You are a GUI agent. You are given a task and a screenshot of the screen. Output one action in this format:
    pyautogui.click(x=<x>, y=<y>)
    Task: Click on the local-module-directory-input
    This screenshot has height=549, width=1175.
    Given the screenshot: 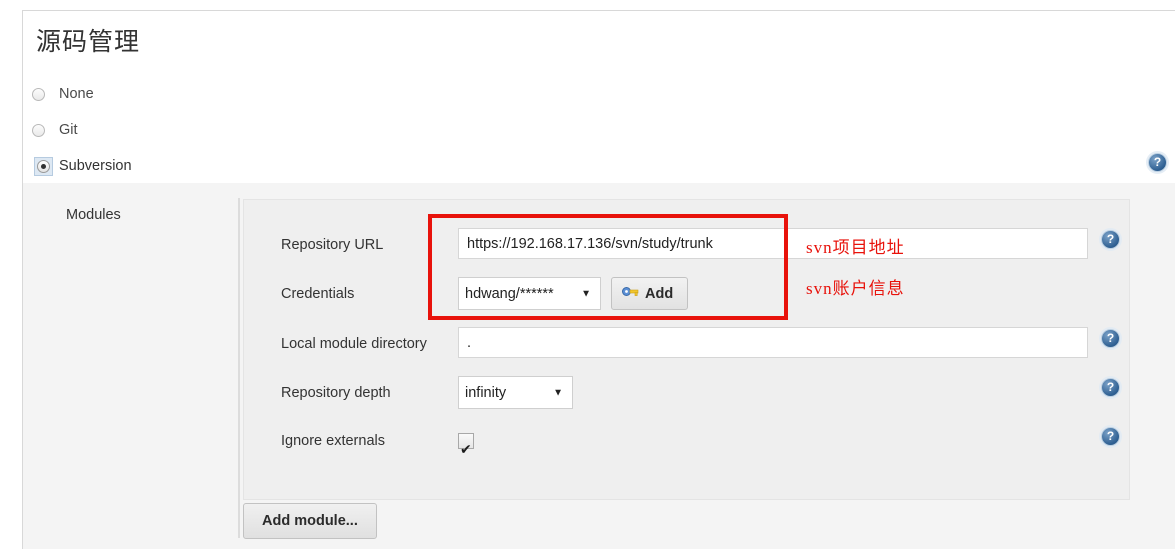 What is the action you would take?
    pyautogui.click(x=773, y=342)
    